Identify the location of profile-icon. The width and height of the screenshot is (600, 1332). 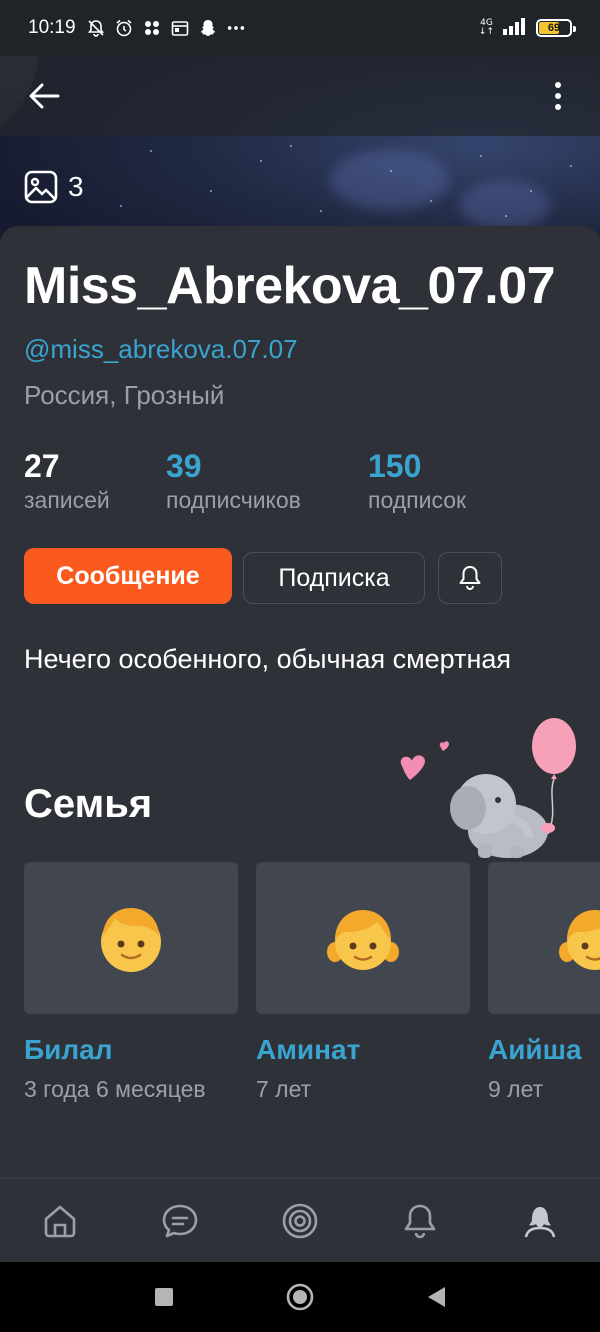
(540, 1222).